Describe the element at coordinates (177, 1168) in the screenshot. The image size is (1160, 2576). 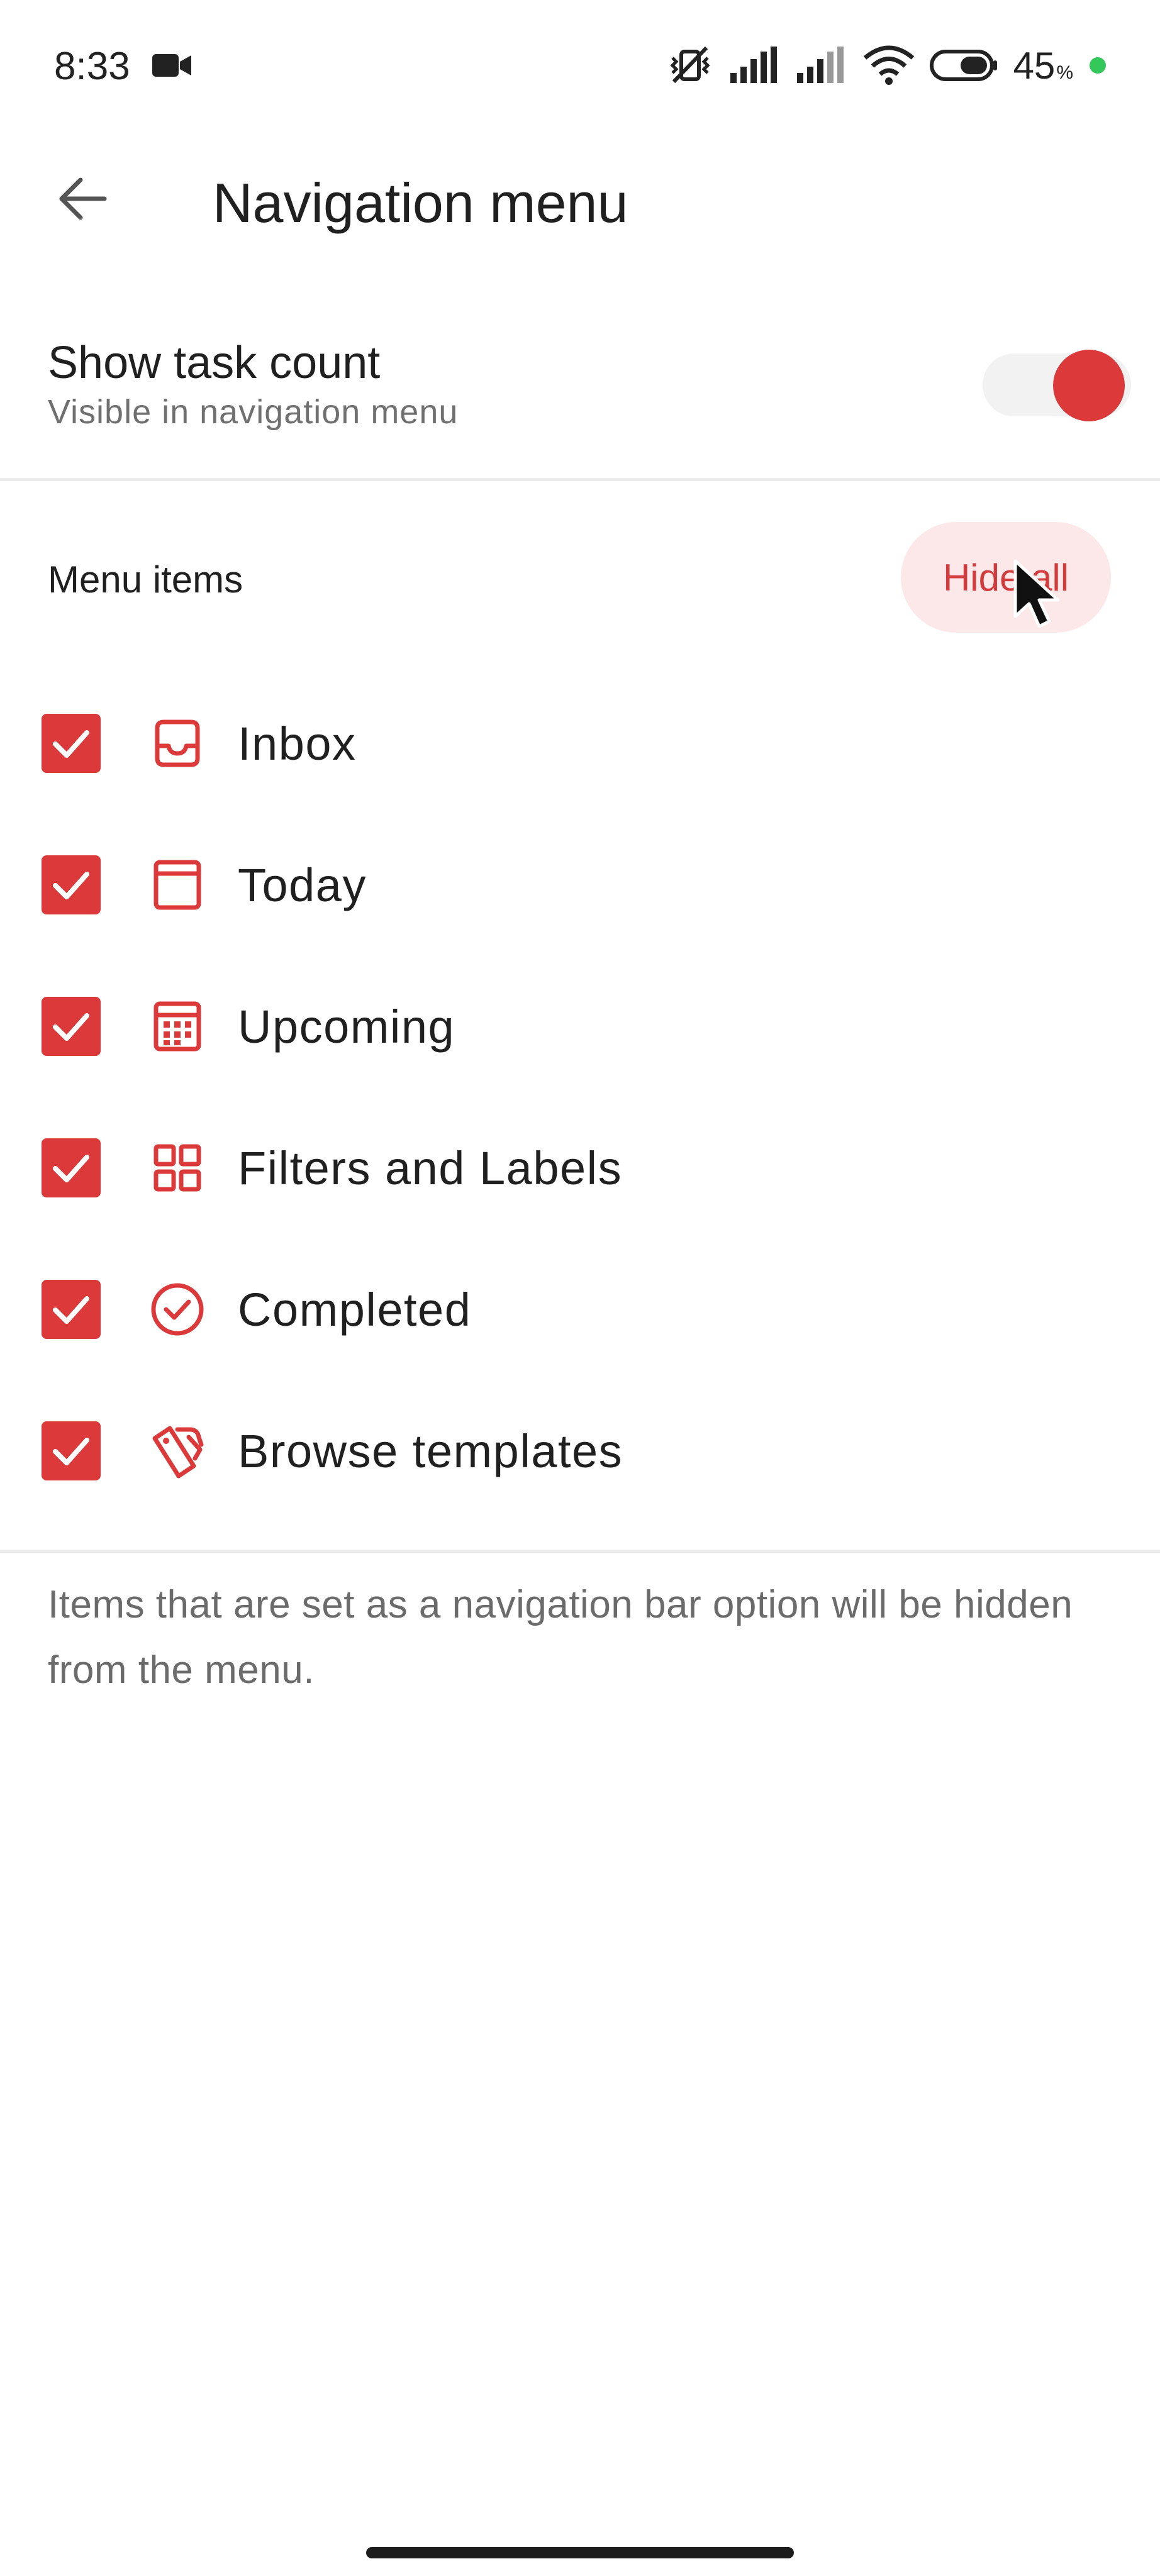
I see `grid-icon` at that location.